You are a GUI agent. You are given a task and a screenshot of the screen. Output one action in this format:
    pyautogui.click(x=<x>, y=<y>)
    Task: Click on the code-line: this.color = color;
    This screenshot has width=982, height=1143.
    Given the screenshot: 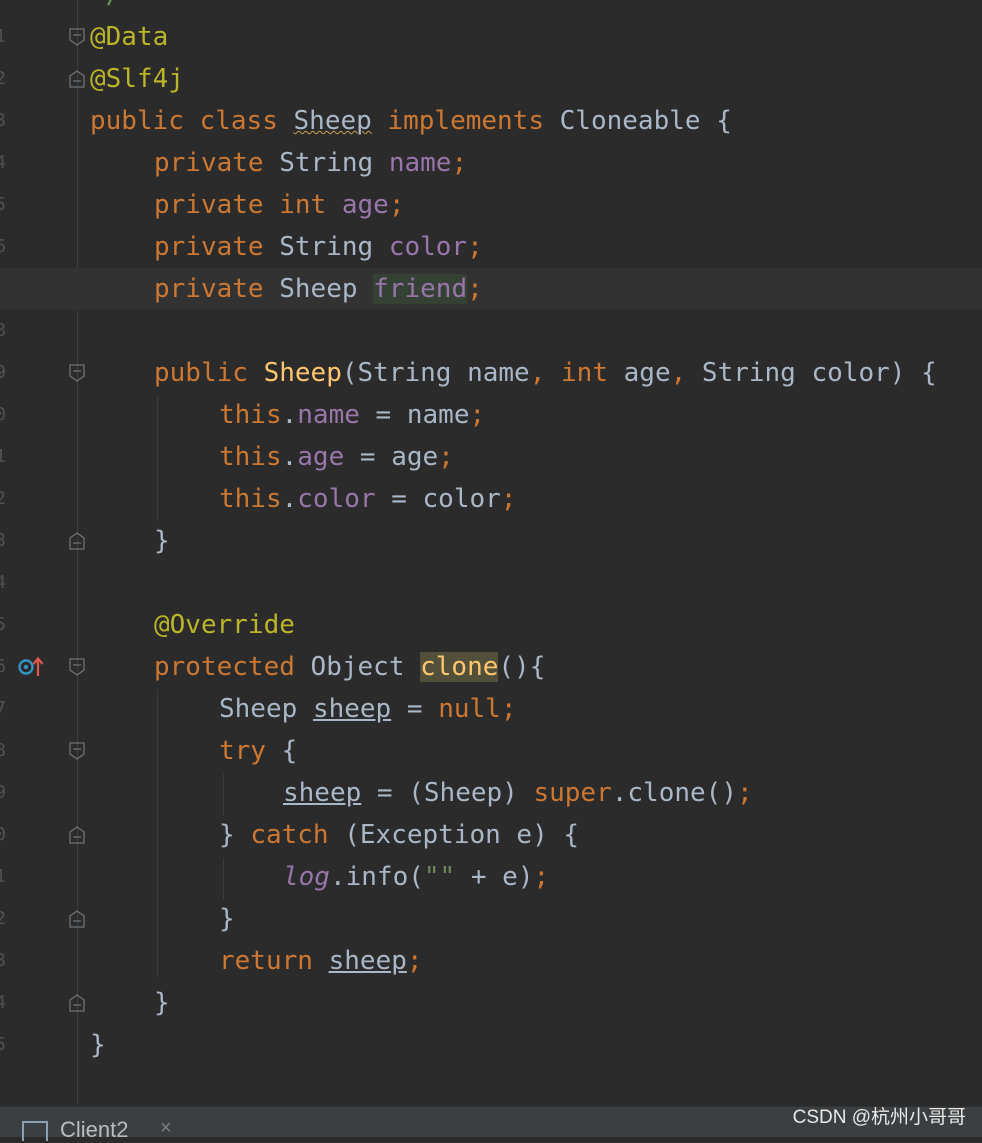 What is the action you would take?
    pyautogui.click(x=491, y=499)
    